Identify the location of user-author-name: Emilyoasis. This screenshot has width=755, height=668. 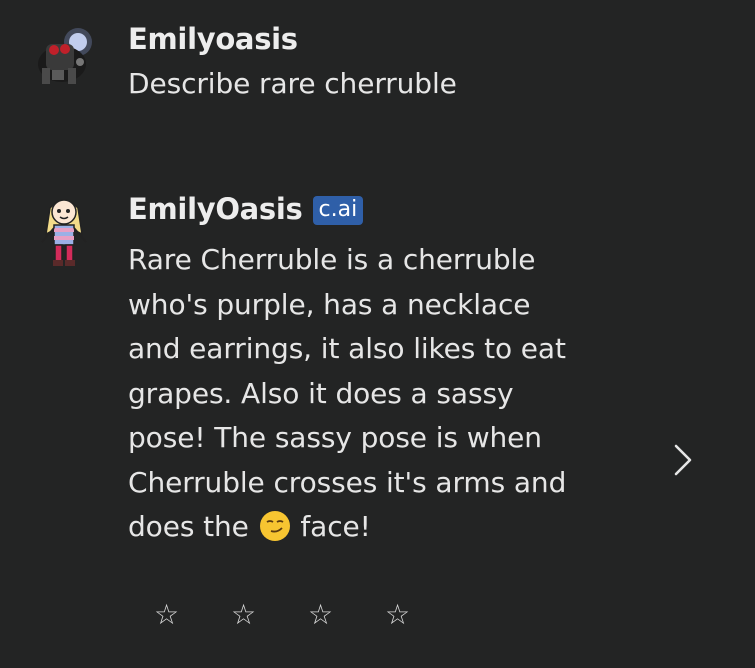
(213, 39).